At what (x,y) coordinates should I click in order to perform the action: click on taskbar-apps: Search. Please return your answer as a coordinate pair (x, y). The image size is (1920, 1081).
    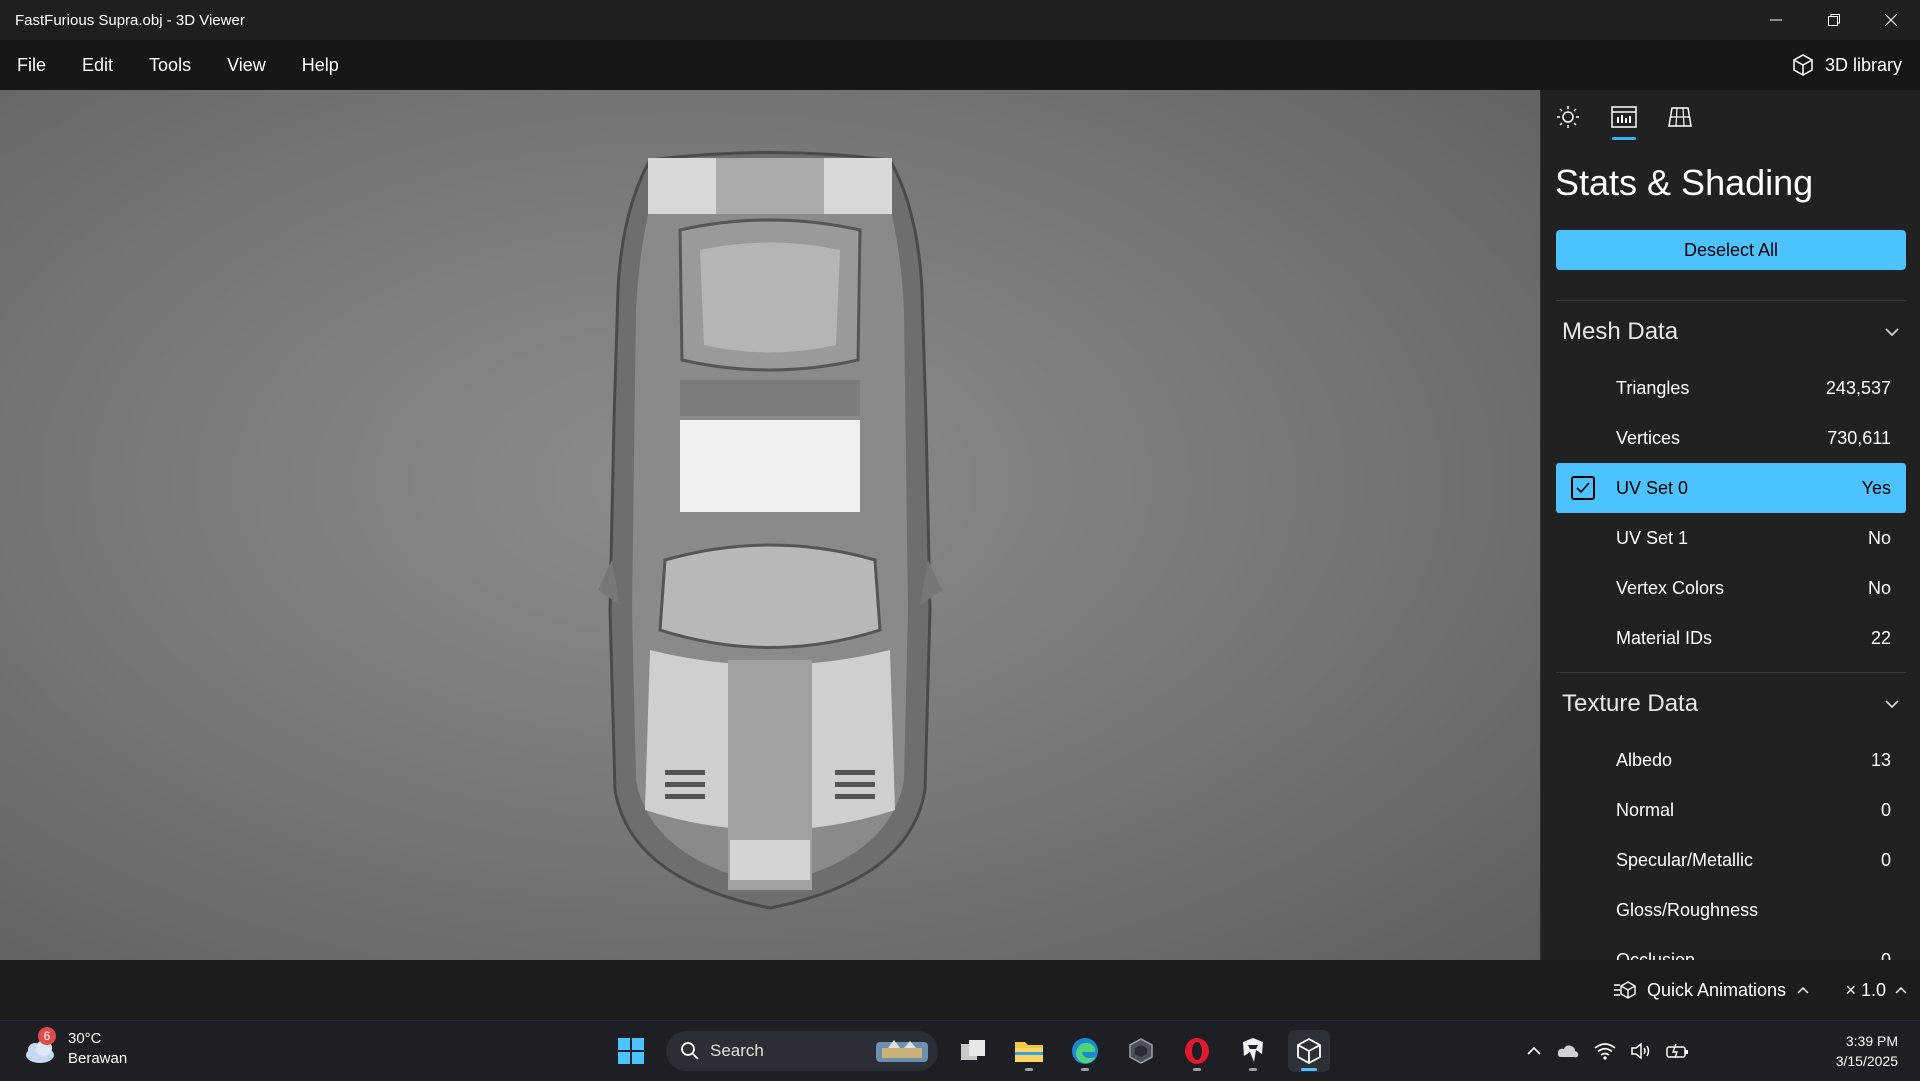
    Looking at the image, I should click on (970, 1051).